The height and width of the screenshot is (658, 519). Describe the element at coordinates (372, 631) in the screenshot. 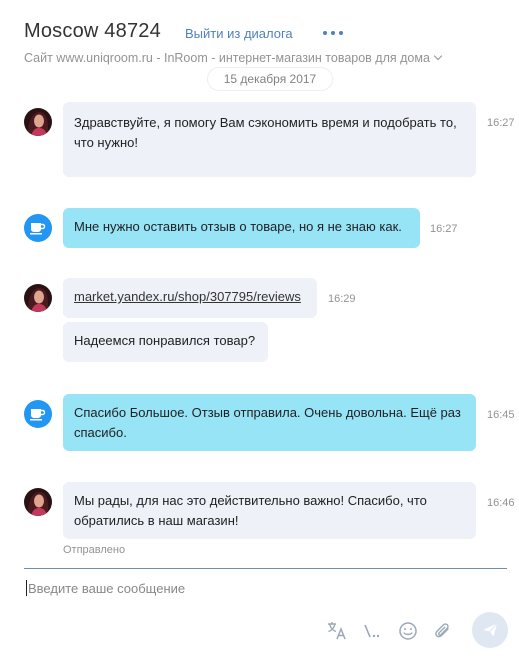

I see `quick-replies-icon` at that location.